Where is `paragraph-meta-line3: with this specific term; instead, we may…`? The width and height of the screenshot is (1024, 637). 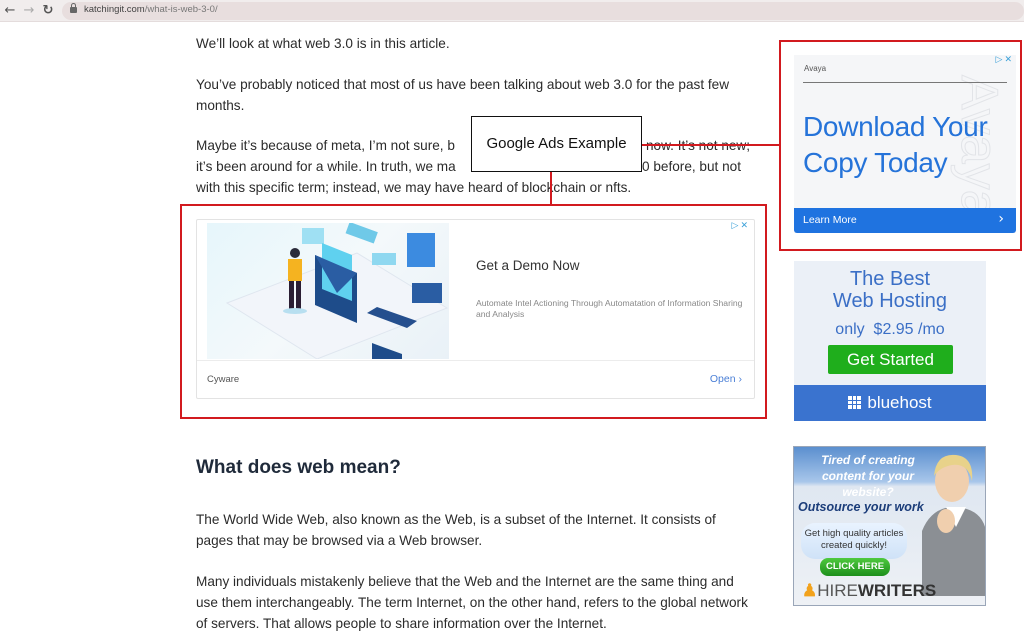
paragraph-meta-line3: with this specific term; instead, we may… is located at coordinates (414, 187).